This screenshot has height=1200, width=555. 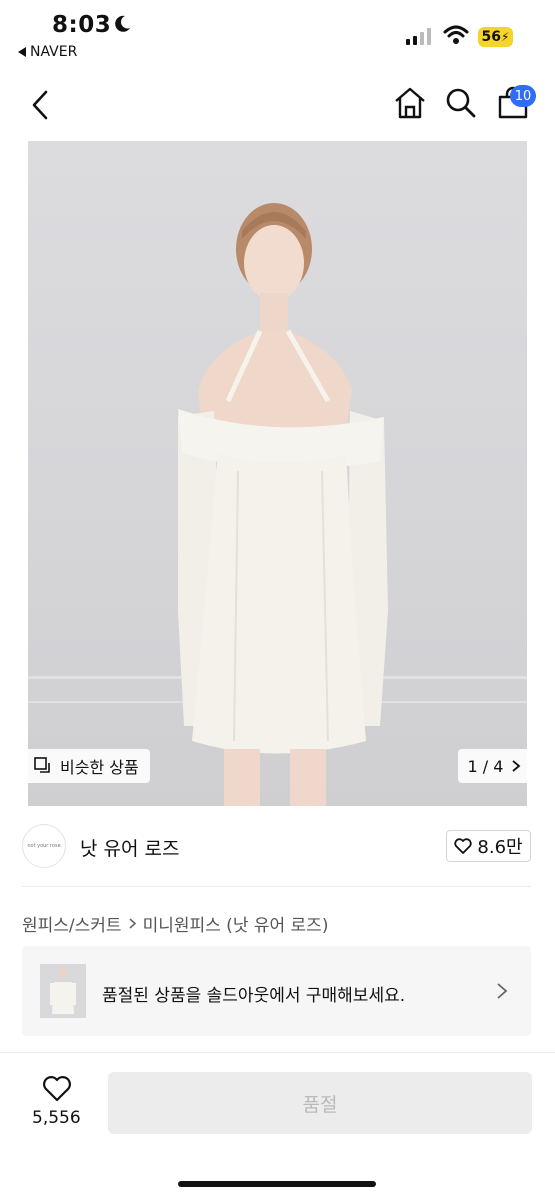 What do you see at coordinates (42, 765) in the screenshot?
I see `copy-stack-icon` at bounding box center [42, 765].